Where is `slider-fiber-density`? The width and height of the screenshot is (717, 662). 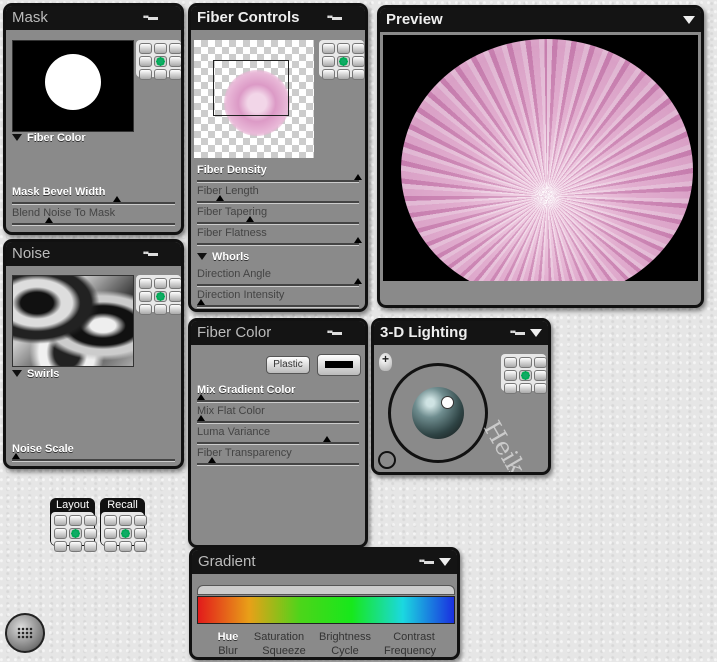
slider-fiber-density is located at coordinates (280, 178).